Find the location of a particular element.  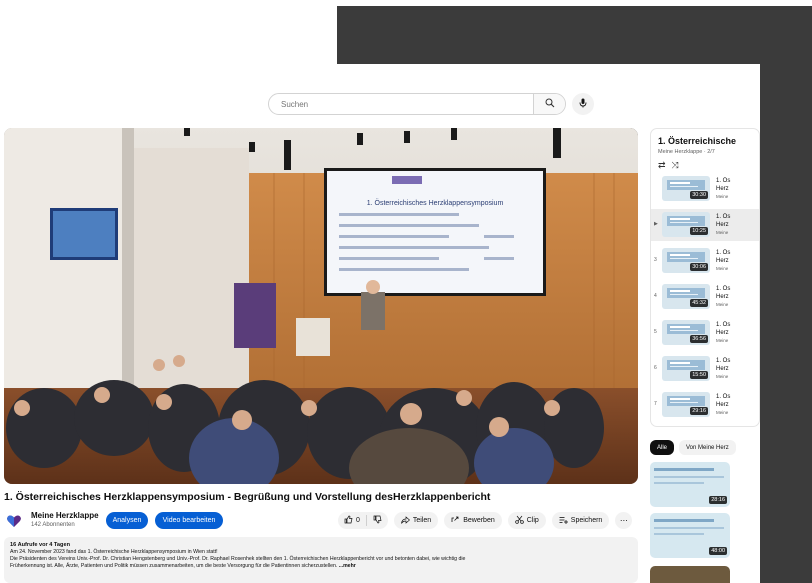

share-button: Teilen is located at coordinates (416, 520).